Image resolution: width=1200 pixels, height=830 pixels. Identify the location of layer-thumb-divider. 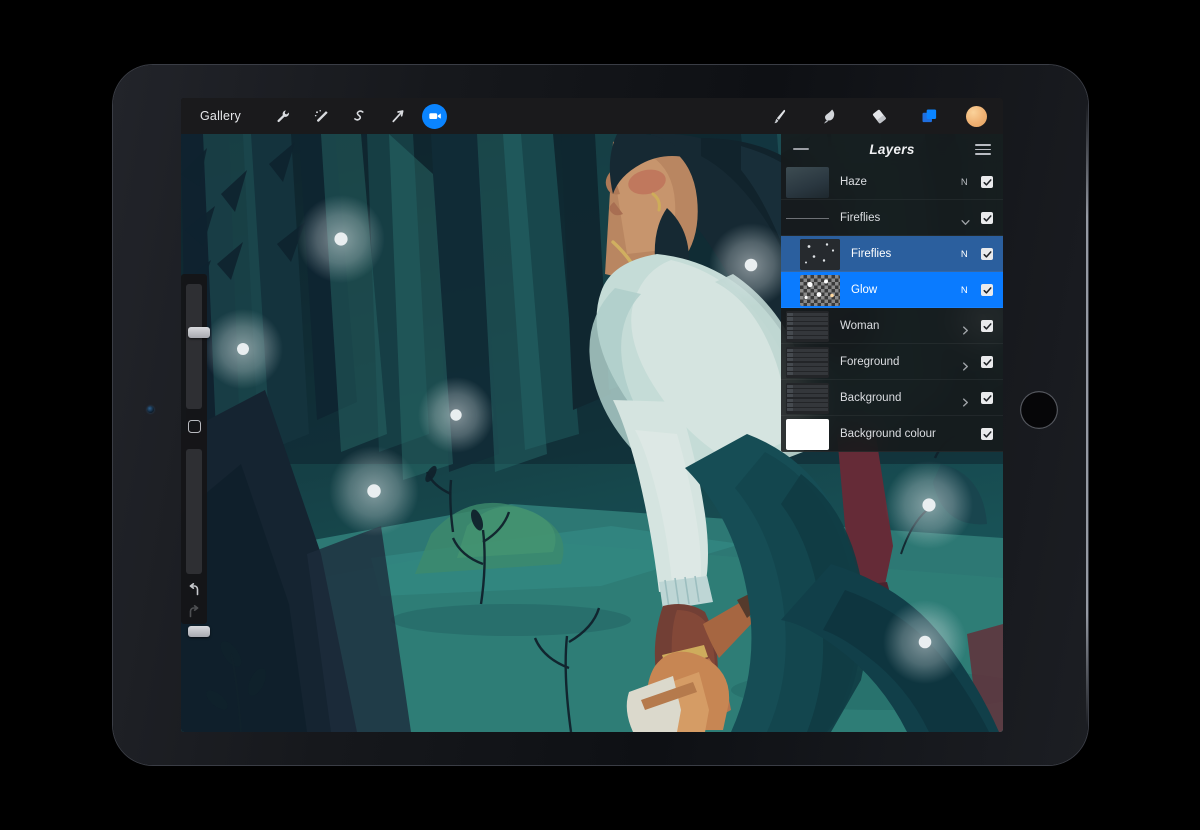
(807, 218).